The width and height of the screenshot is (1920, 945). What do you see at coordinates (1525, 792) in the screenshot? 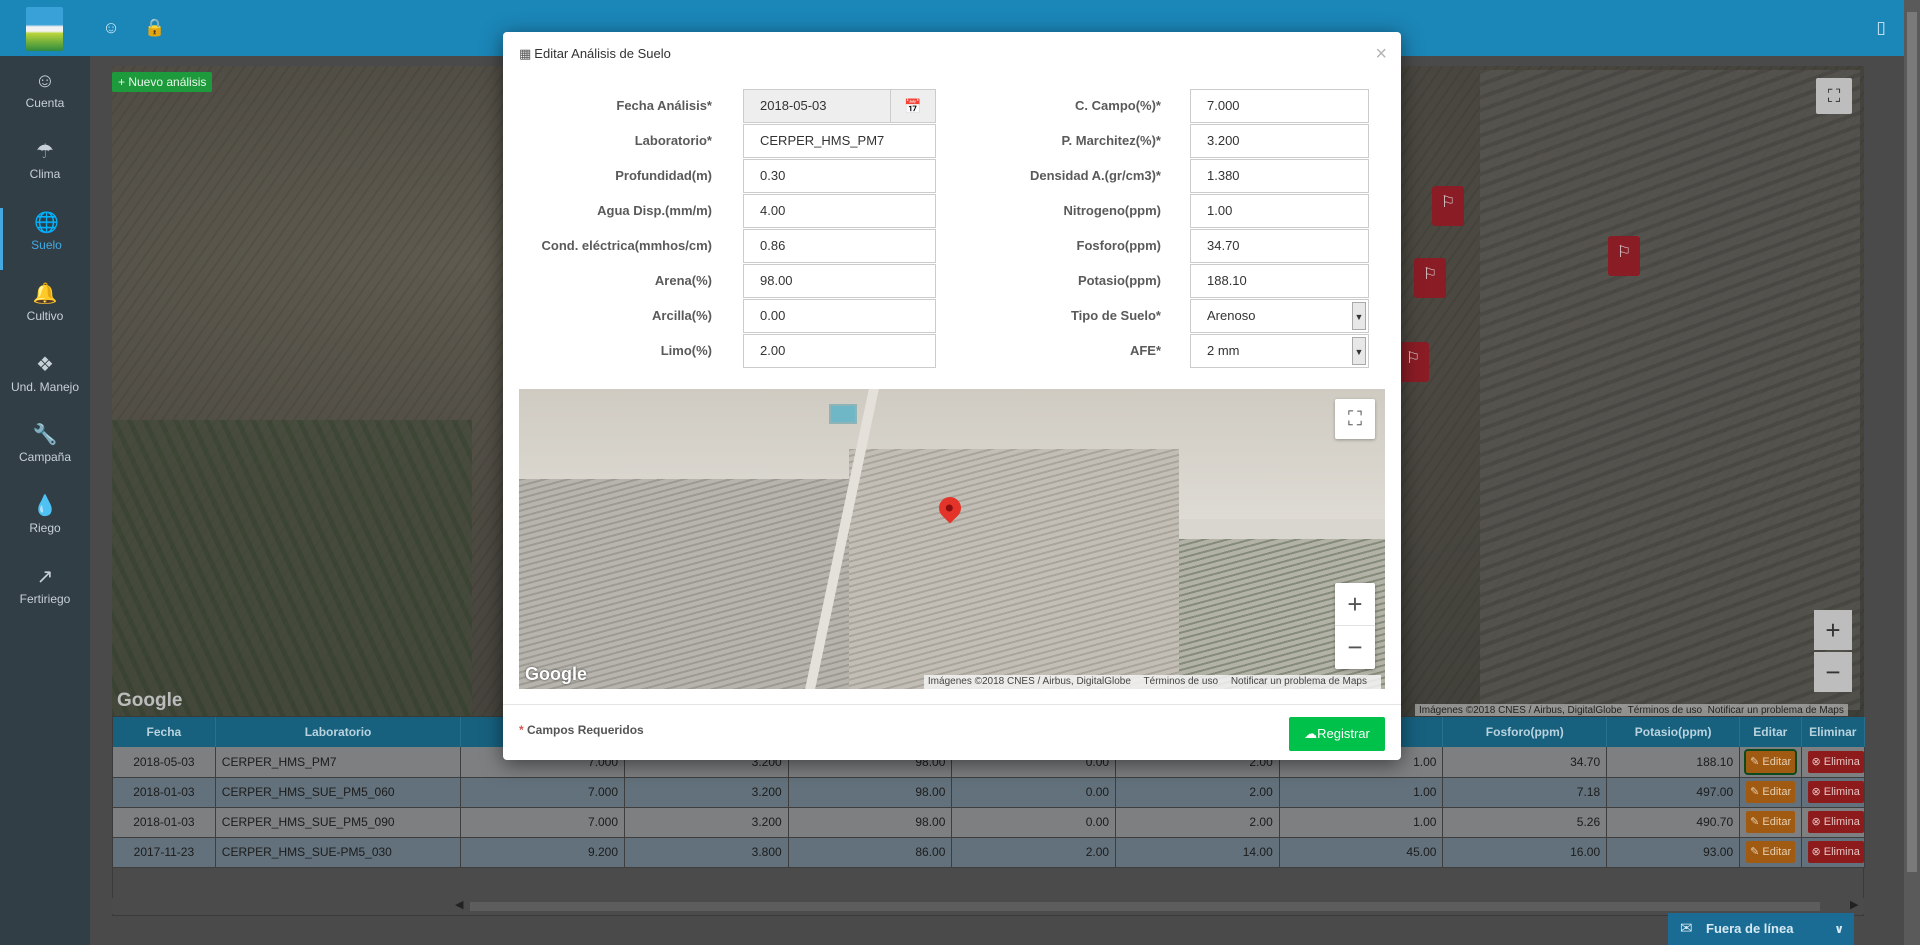
I see `cell-fosforo: 7.18` at bounding box center [1525, 792].